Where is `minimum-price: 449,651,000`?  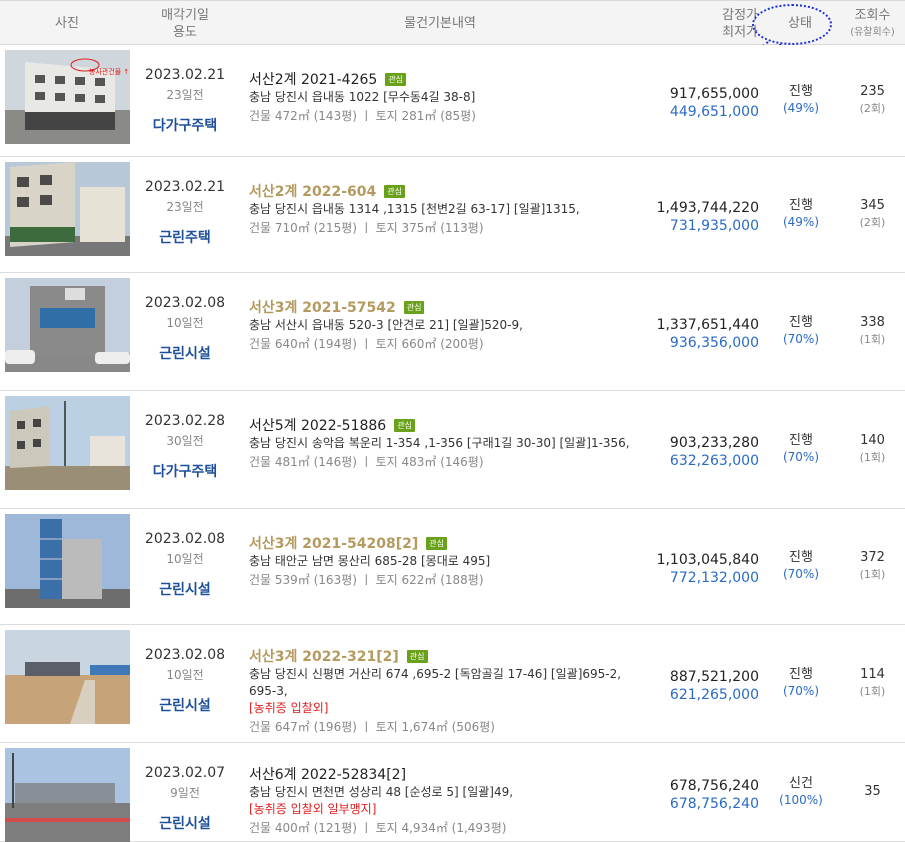
minimum-price: 449,651,000 is located at coordinates (714, 112).